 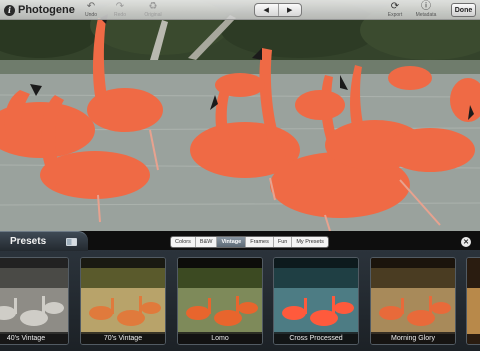 I want to click on preset-thumb-partial, so click(x=473, y=301).